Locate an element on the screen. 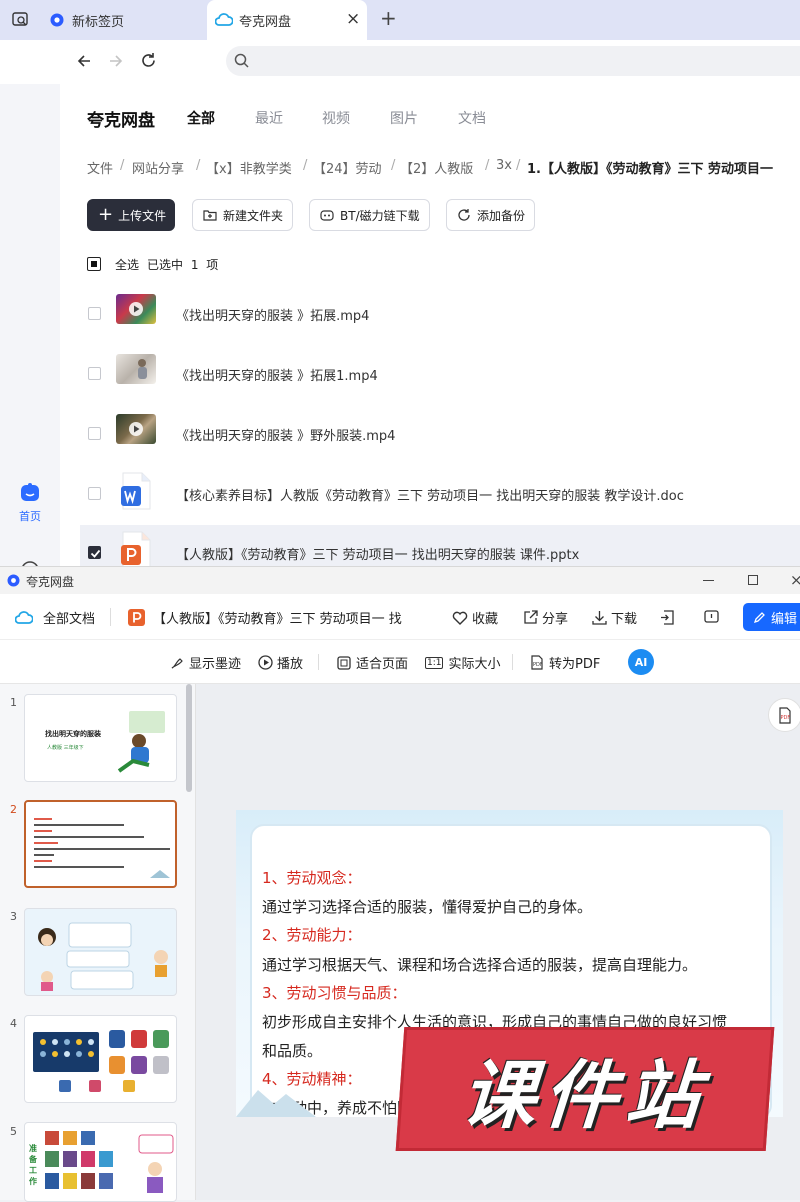 This screenshot has height=1202, width=800. tab-docs: 文档 is located at coordinates (472, 118).